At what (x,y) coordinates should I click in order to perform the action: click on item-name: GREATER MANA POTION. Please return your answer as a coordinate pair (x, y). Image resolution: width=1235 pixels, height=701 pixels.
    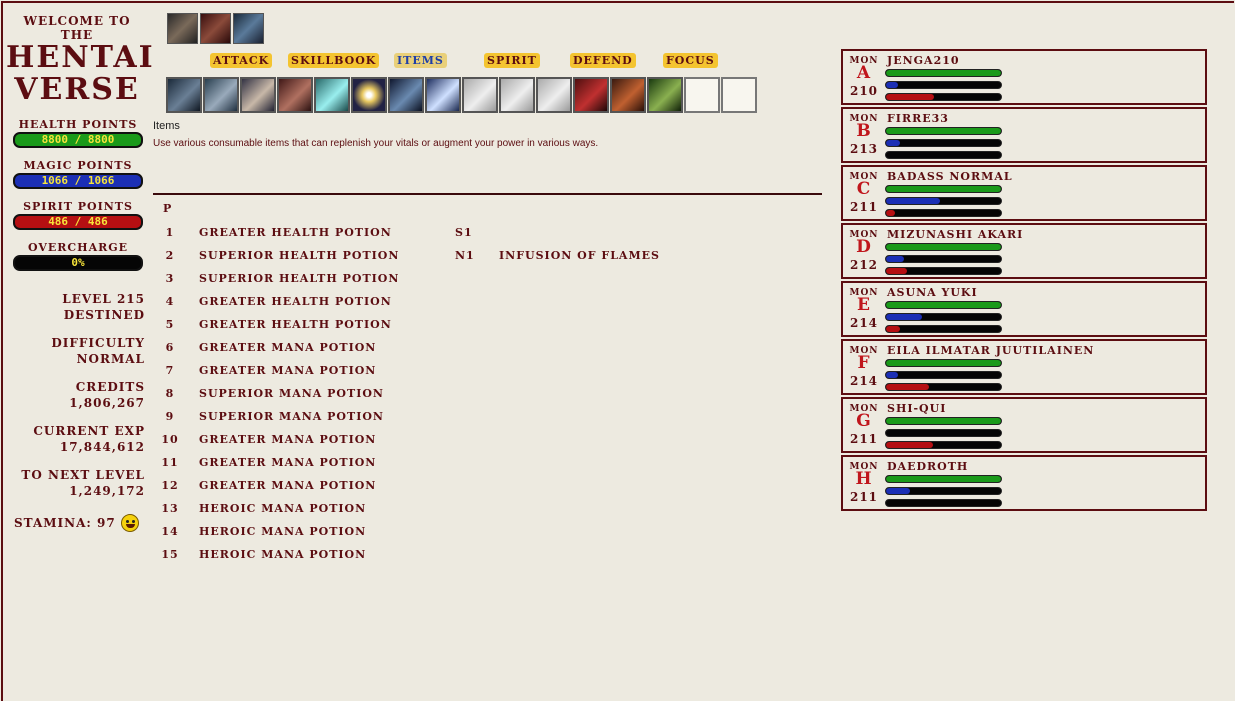
    Looking at the image, I should click on (288, 485).